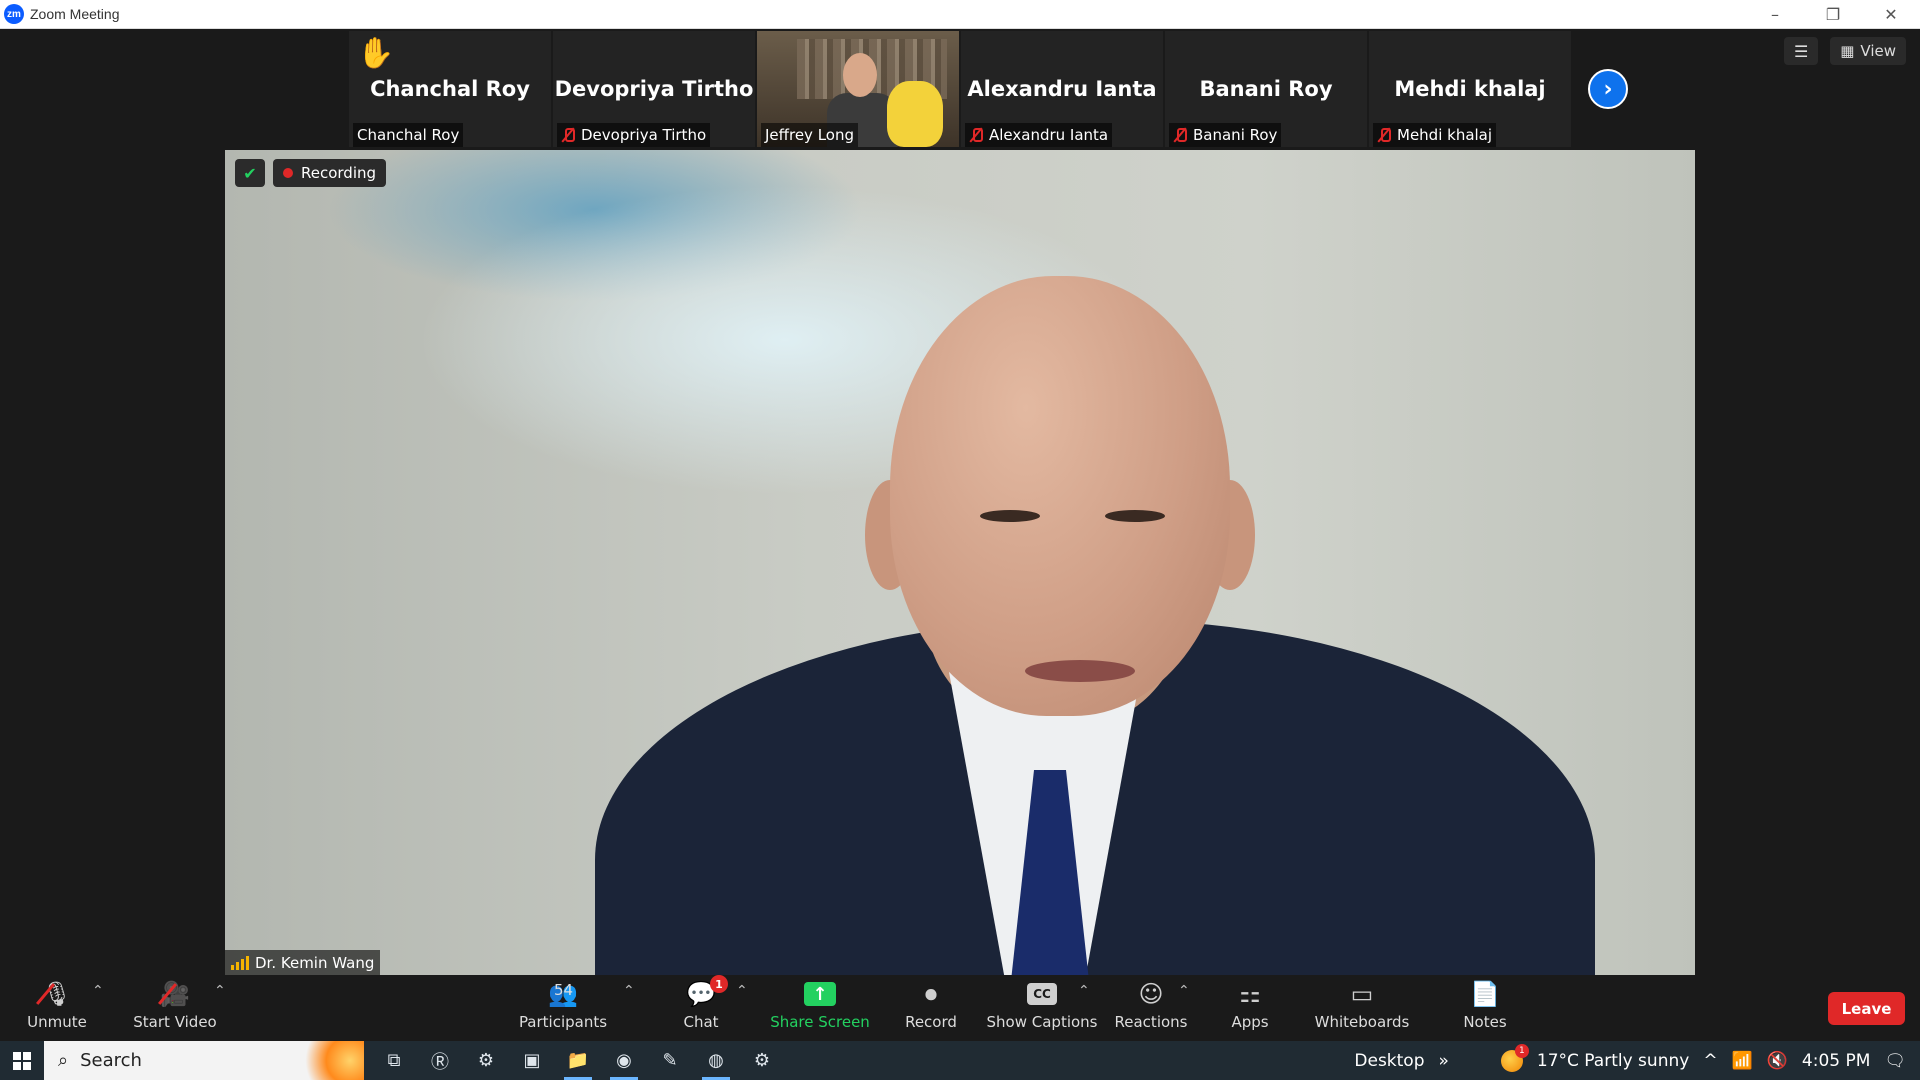  What do you see at coordinates (1801, 51) in the screenshot?
I see `meeting-info-button: ☰` at bounding box center [1801, 51].